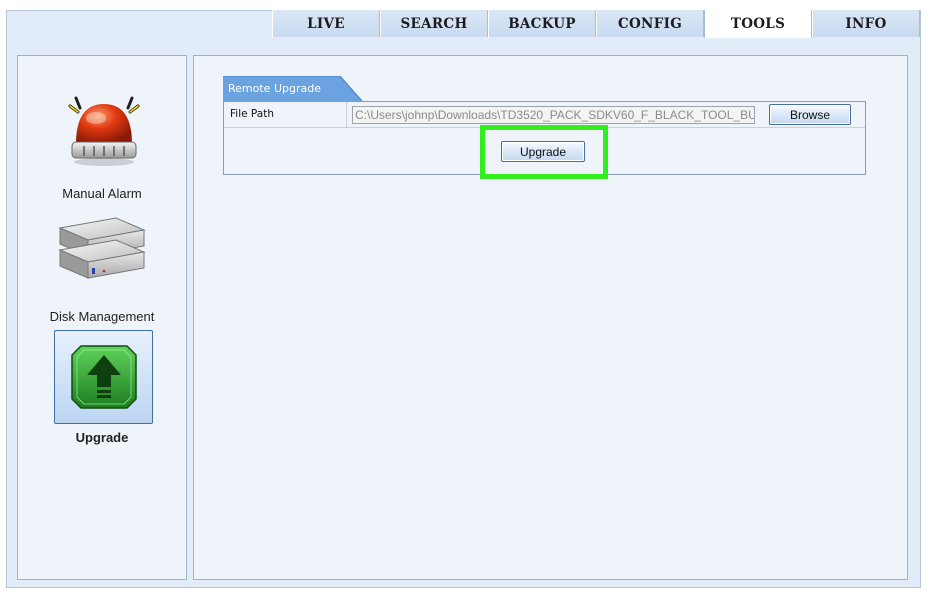 This screenshot has height=600, width=935. Describe the element at coordinates (326, 23) in the screenshot. I see `tab-live: LIVE` at that location.